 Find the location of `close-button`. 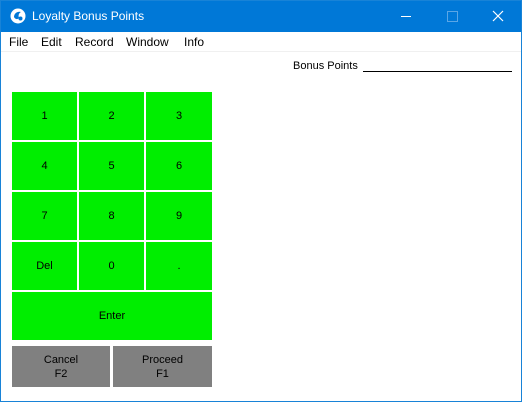

close-button is located at coordinates (498, 16).